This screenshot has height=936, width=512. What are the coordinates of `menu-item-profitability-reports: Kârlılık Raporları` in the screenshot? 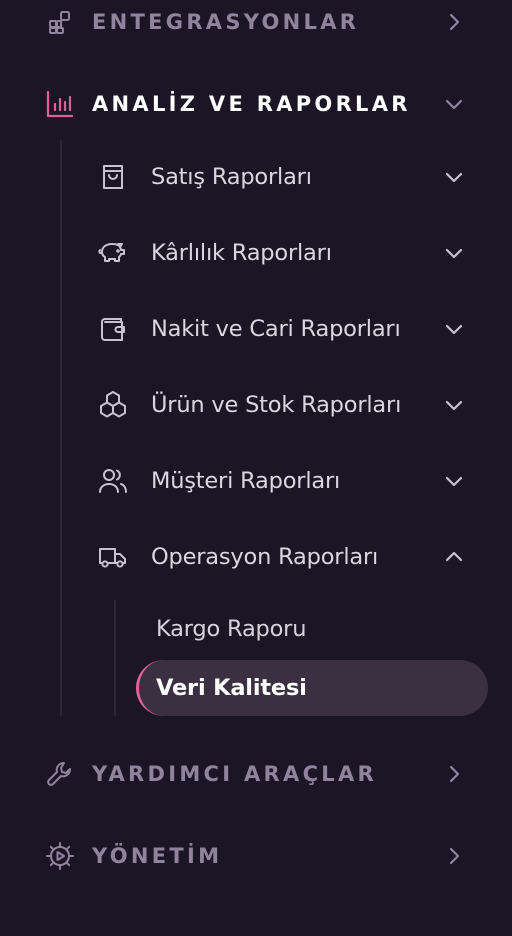 It's located at (285, 253).